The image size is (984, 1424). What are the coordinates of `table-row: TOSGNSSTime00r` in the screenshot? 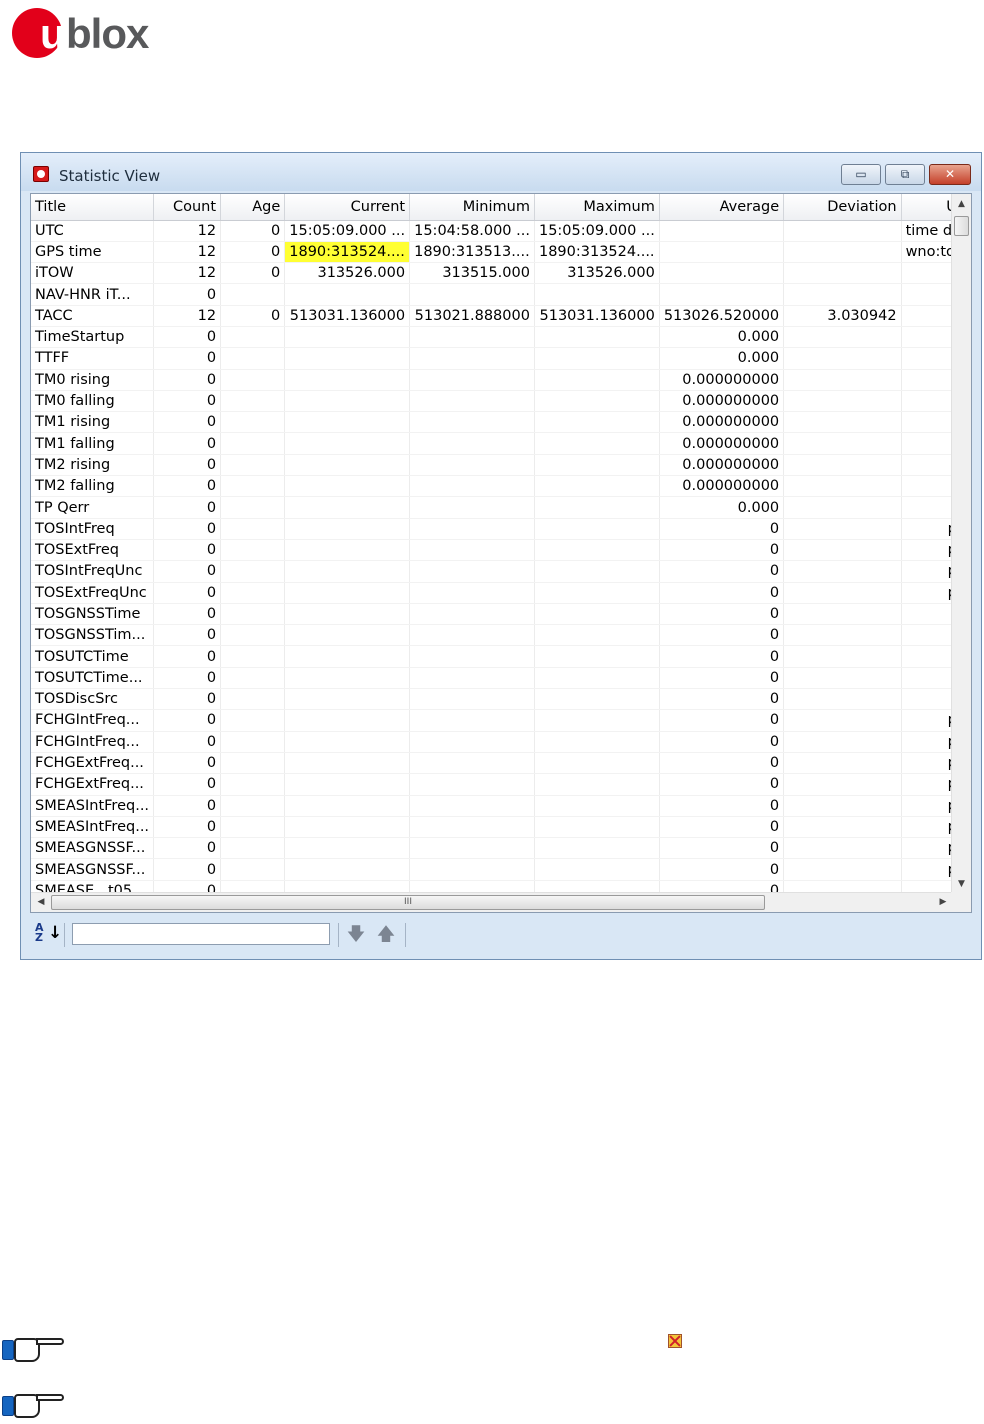 It's located at (501, 614).